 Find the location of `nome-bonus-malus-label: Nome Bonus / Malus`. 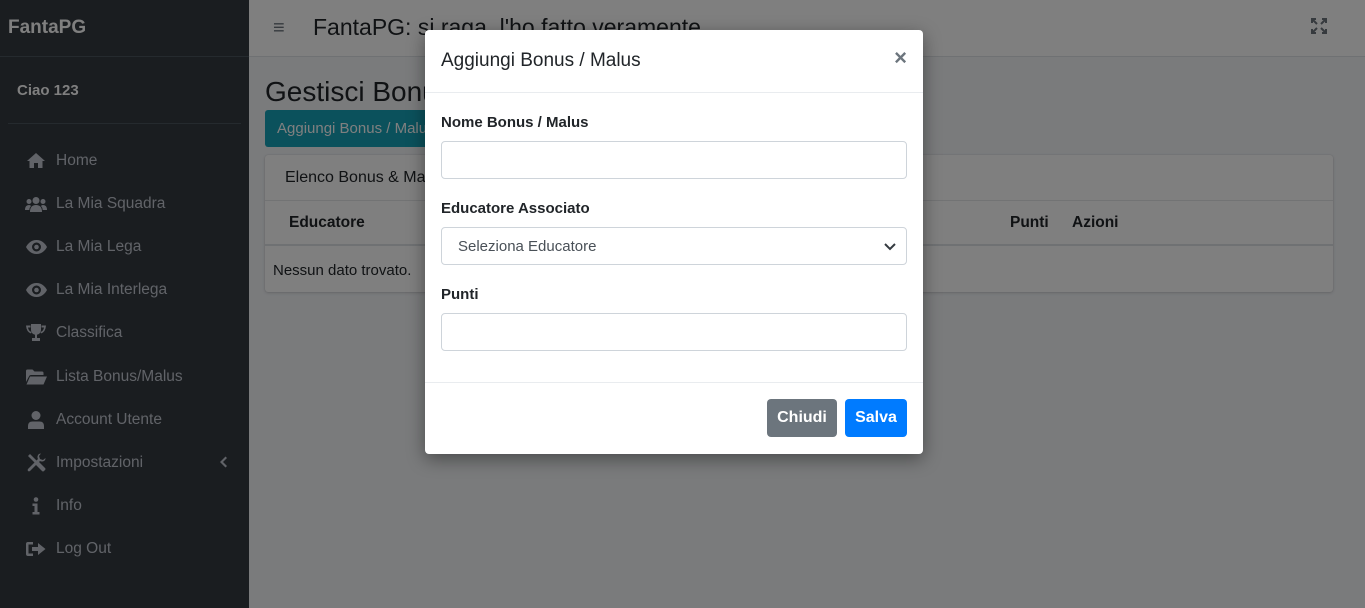

nome-bonus-malus-label: Nome Bonus / Malus is located at coordinates (515, 122).